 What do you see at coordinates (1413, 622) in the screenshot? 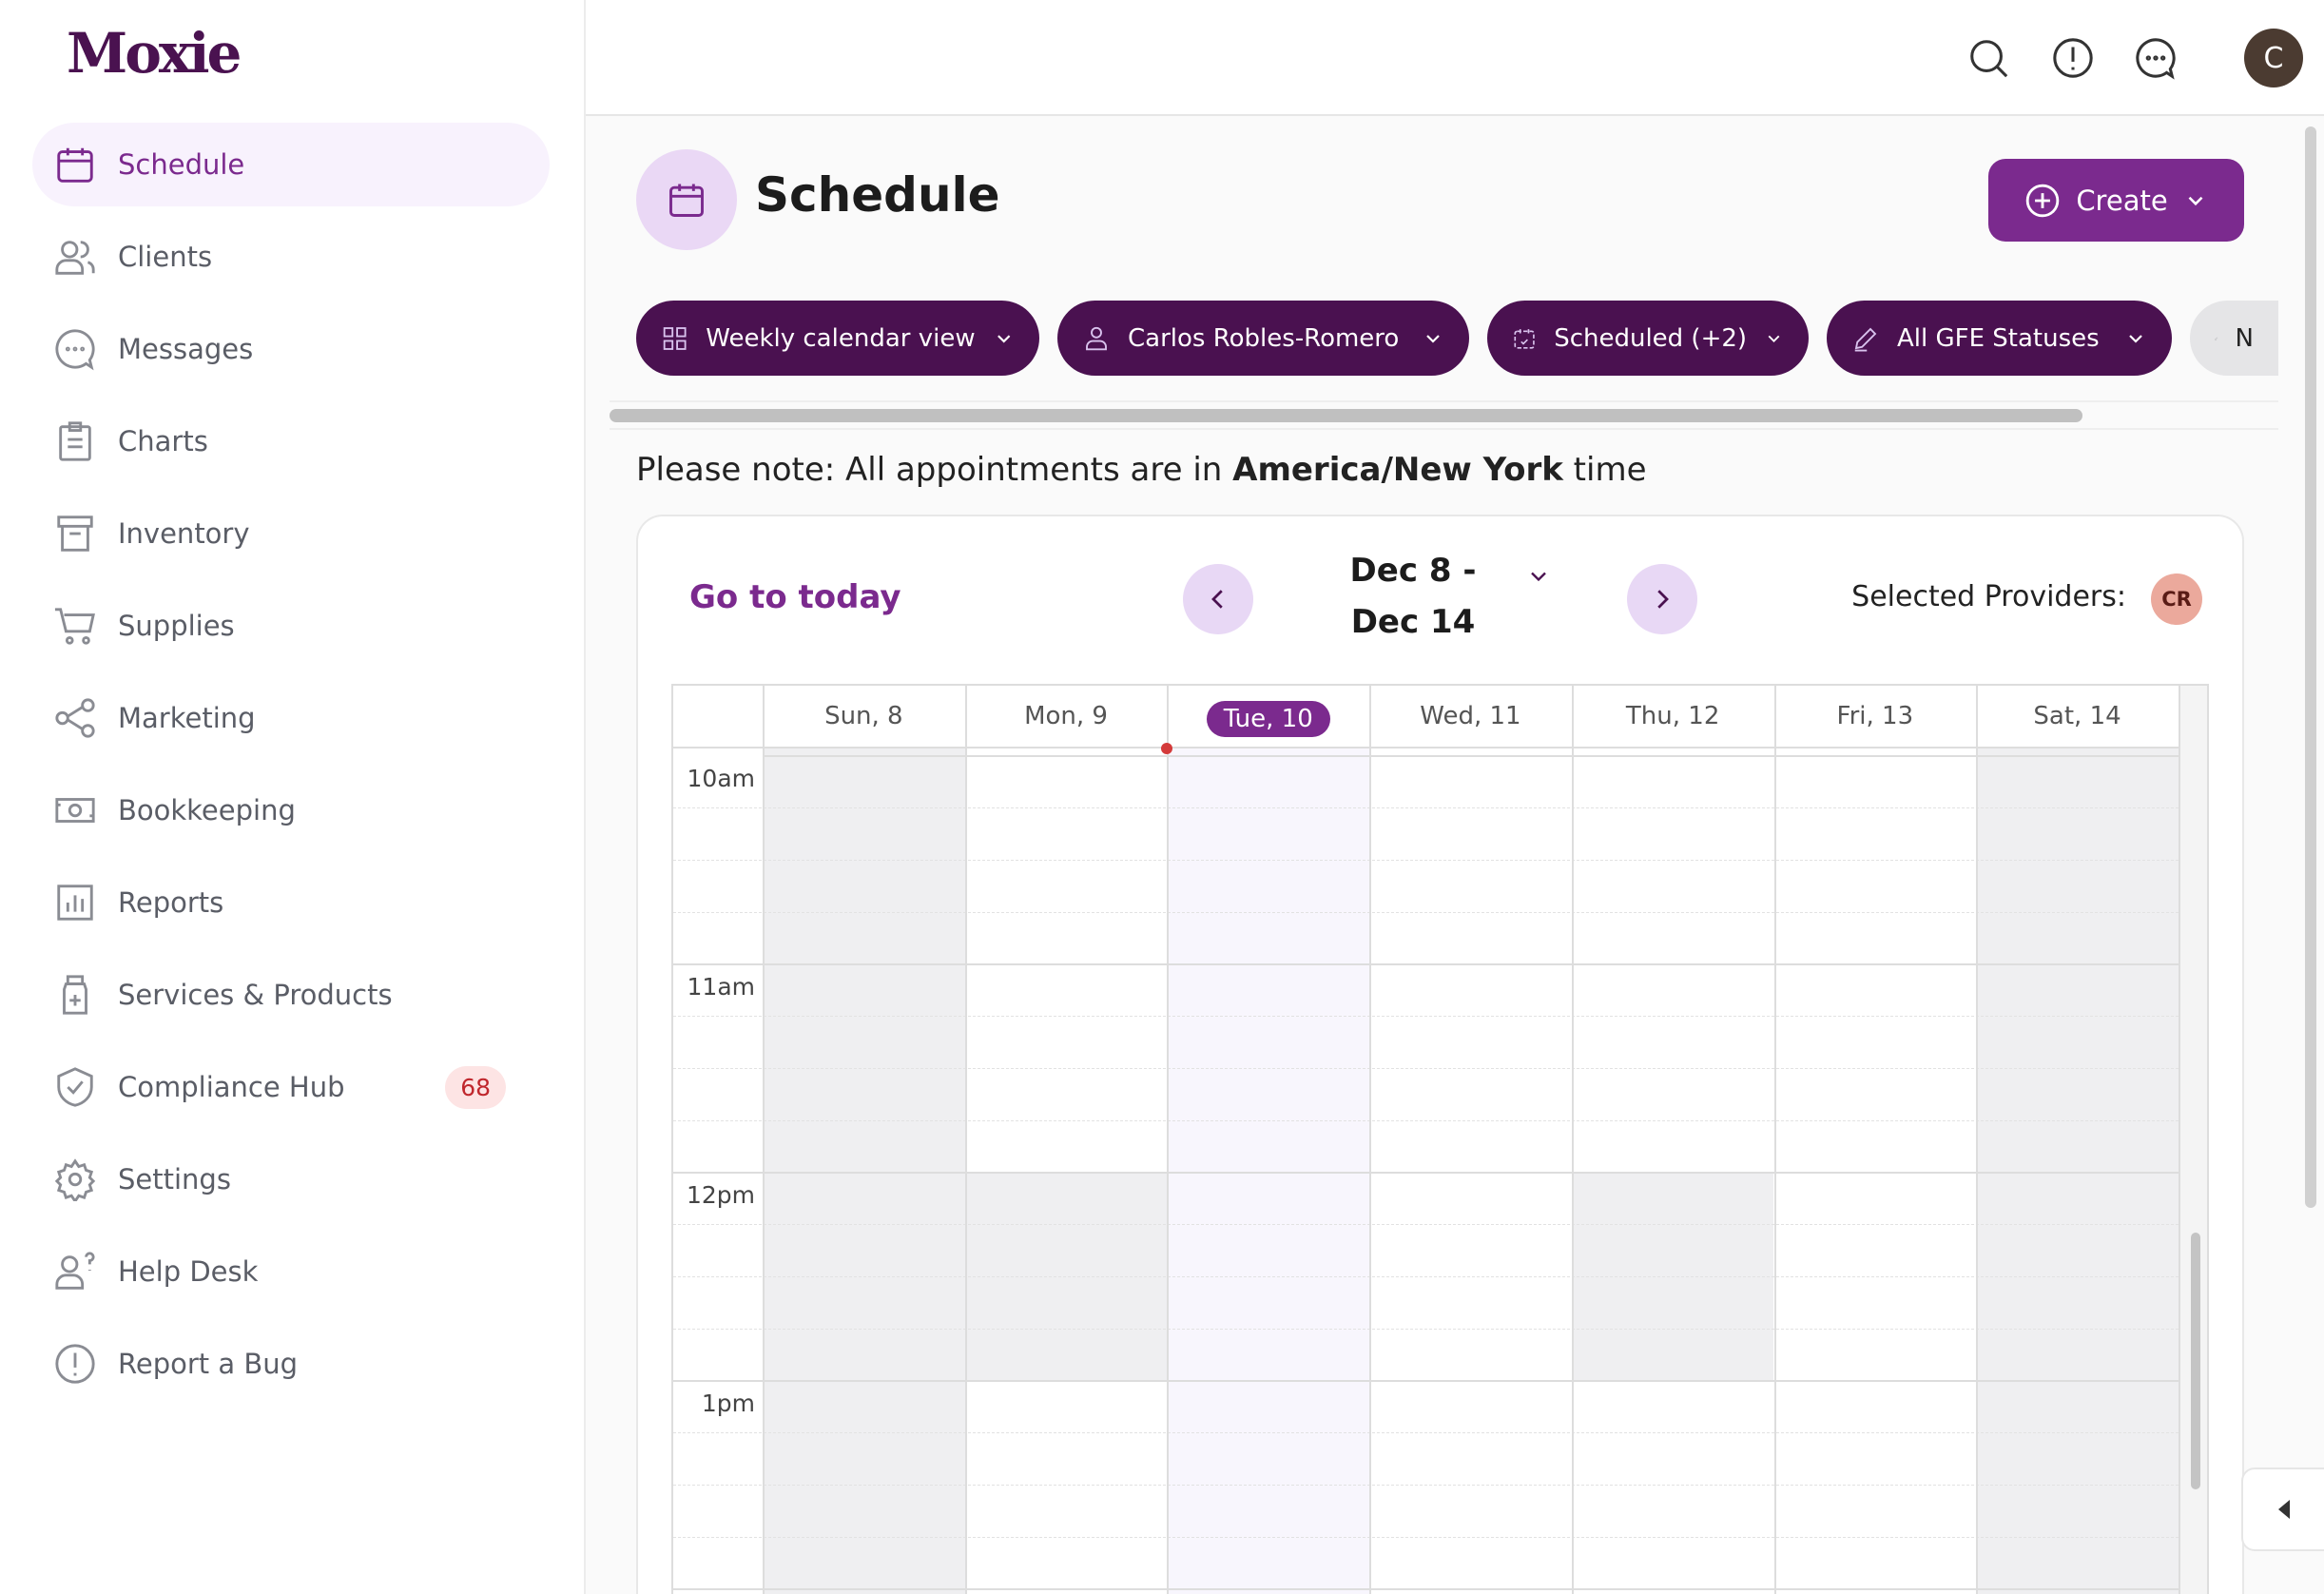
I see `date-range-end: Dec 14` at bounding box center [1413, 622].